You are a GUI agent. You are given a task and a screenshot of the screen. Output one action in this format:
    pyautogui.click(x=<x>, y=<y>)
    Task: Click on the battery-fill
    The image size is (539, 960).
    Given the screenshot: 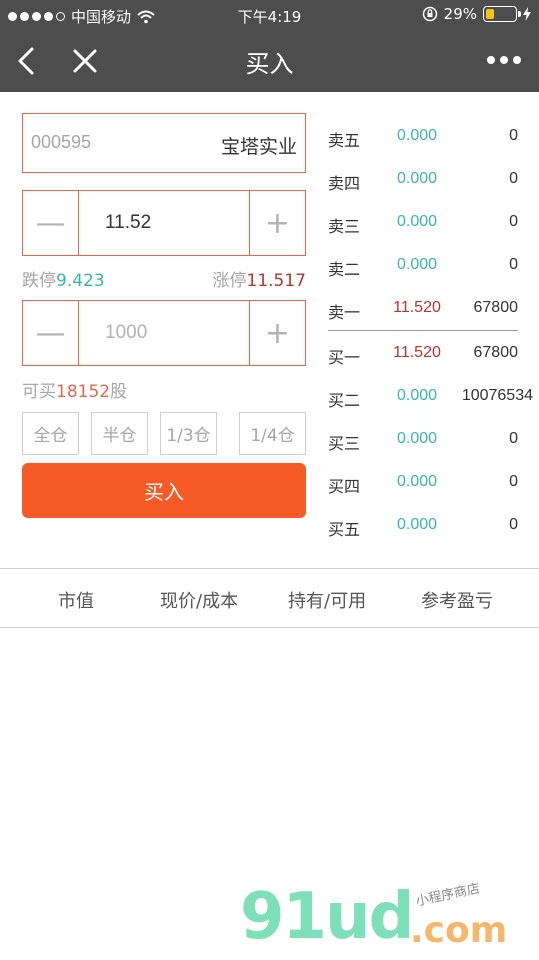 What is the action you would take?
    pyautogui.click(x=490, y=14)
    